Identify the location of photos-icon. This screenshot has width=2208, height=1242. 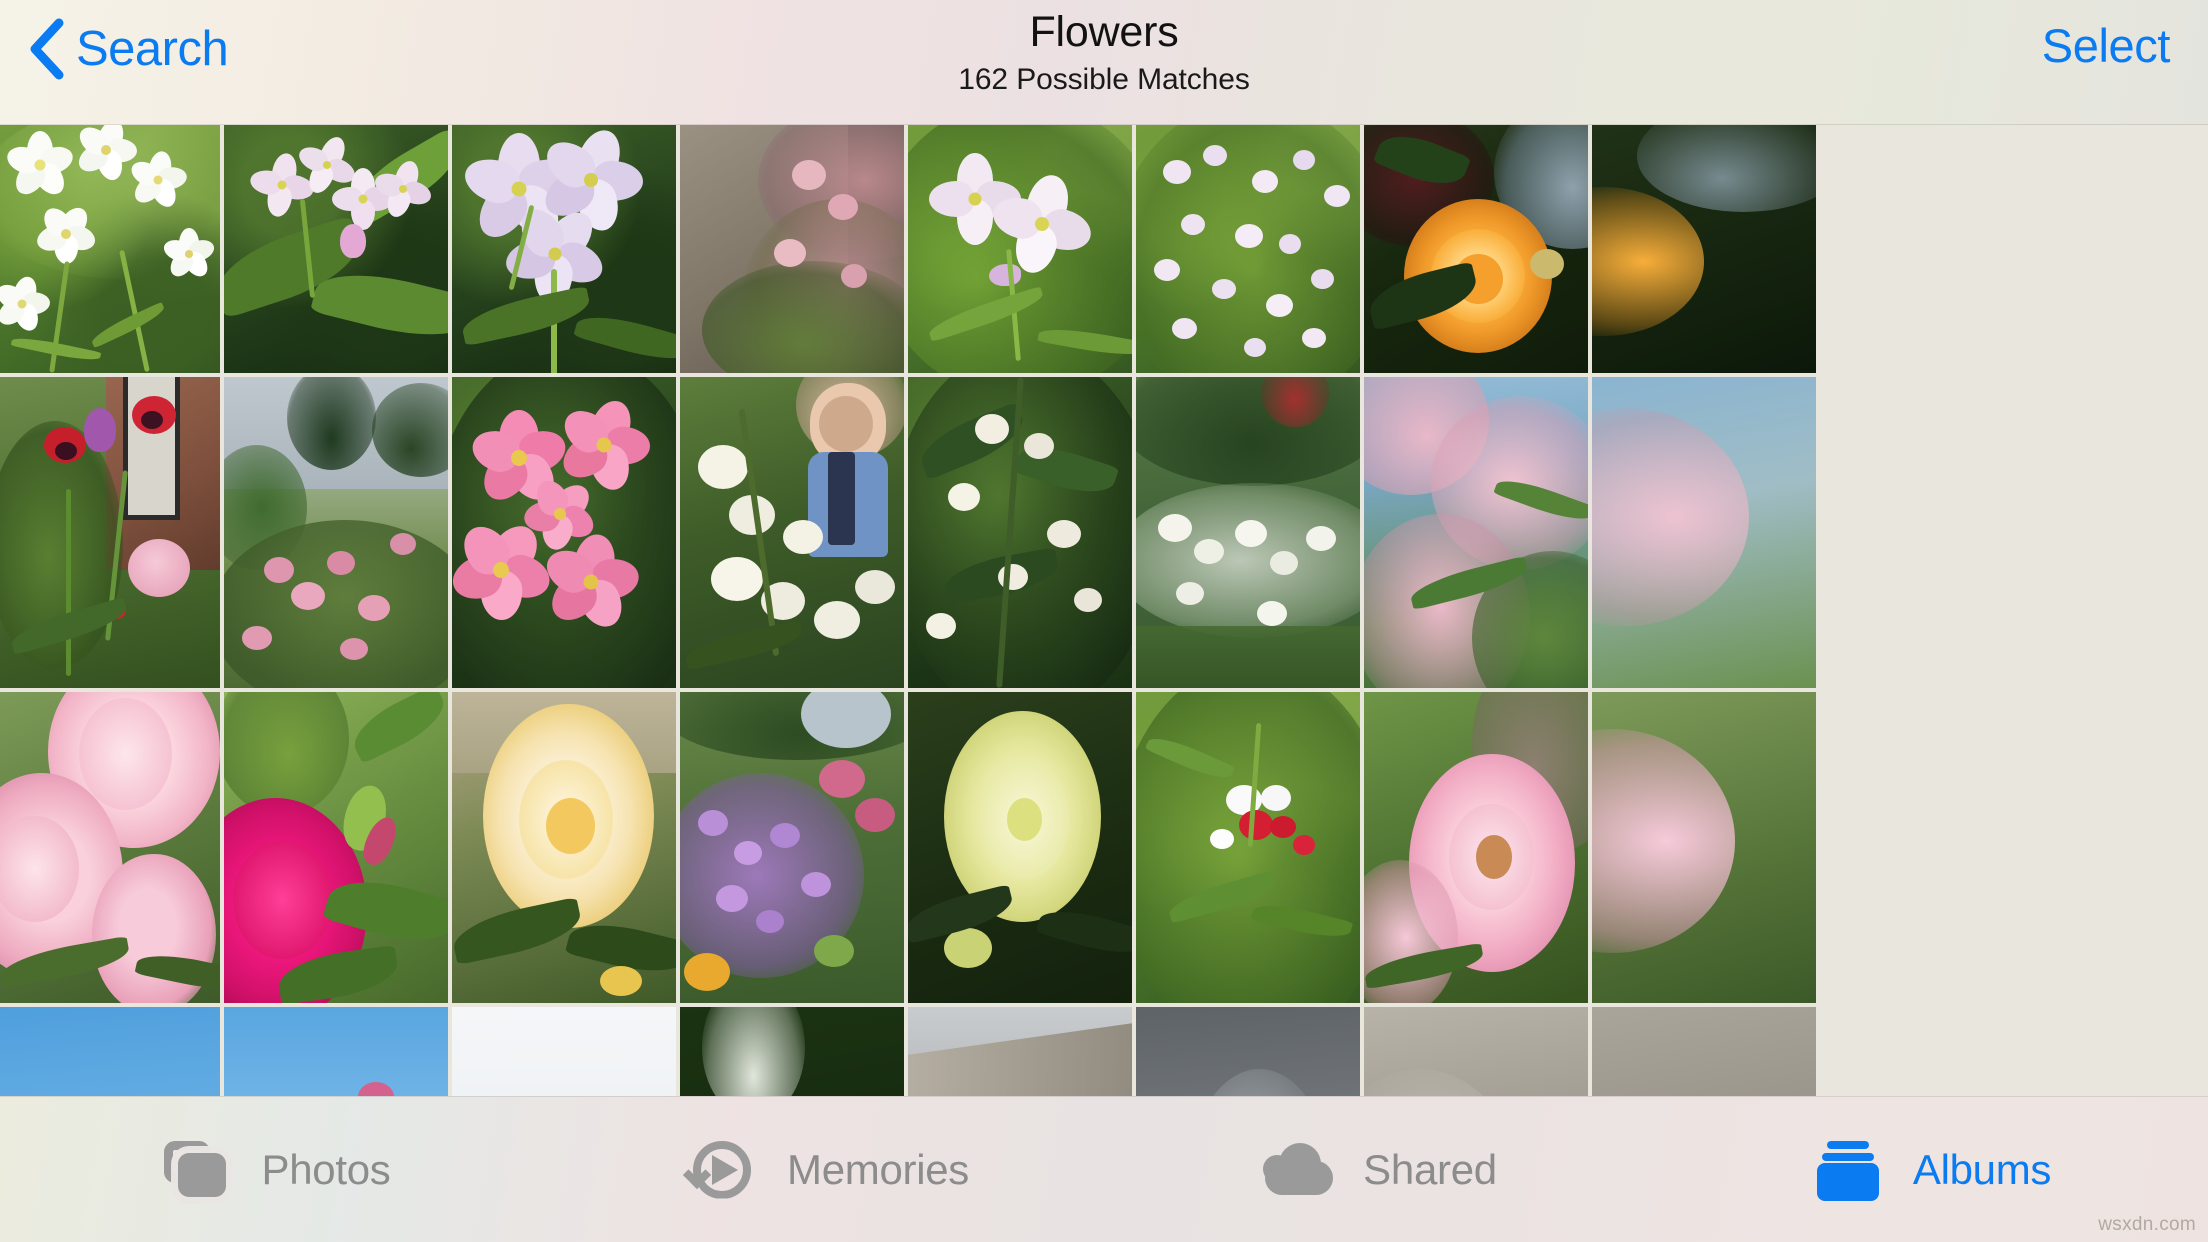
(199, 1170).